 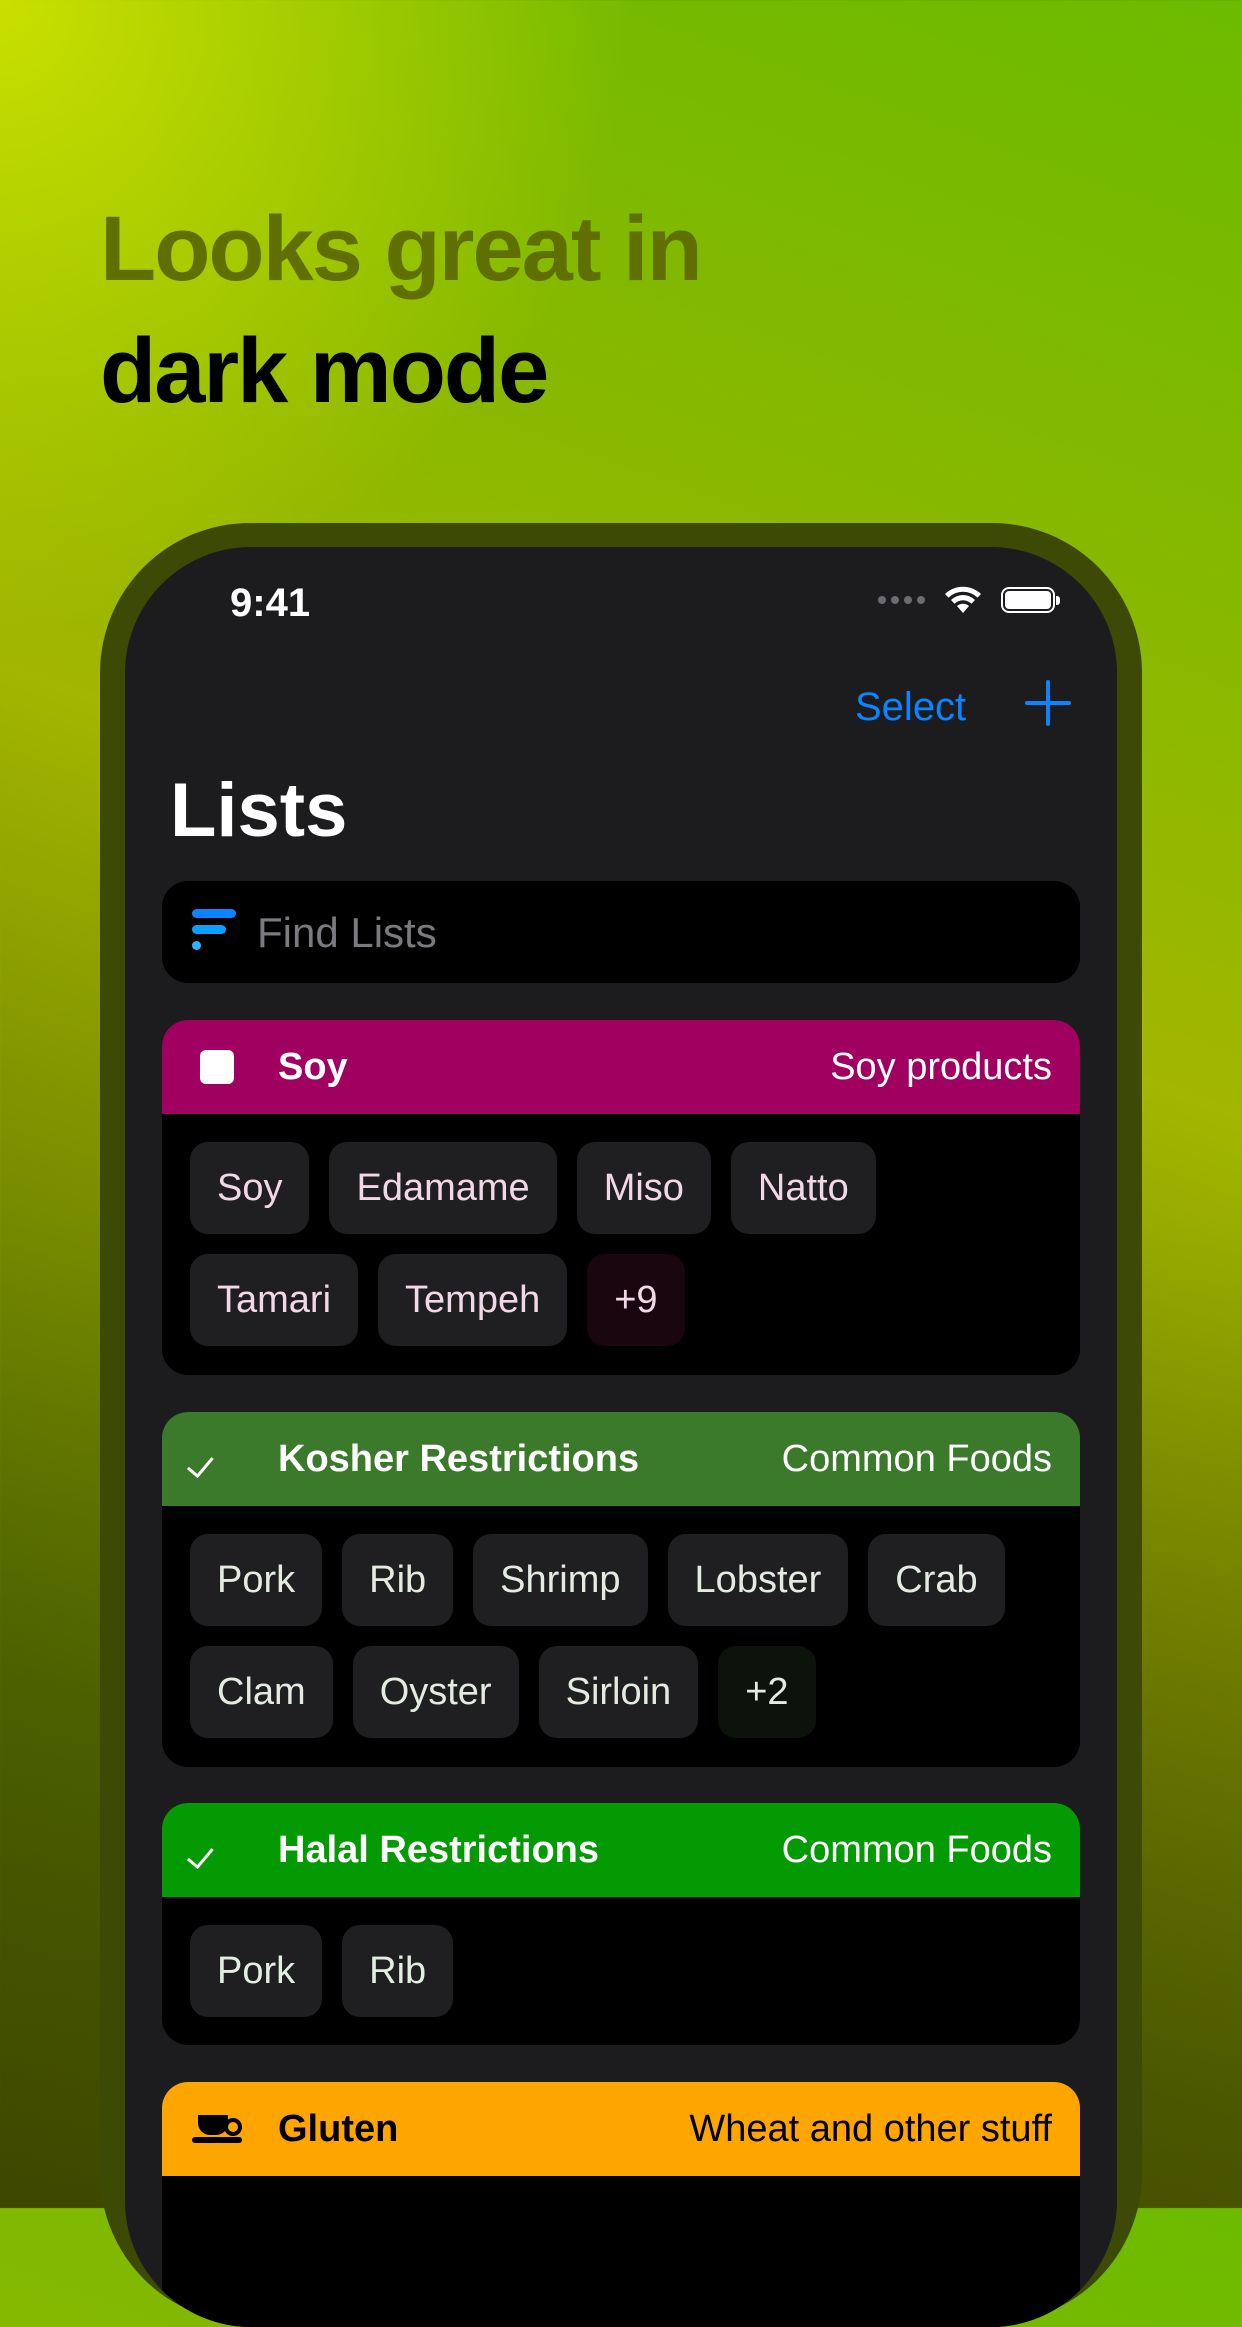 What do you see at coordinates (621, 2129) in the screenshot?
I see `list-card-header: Gluten Wheat and other stuff` at bounding box center [621, 2129].